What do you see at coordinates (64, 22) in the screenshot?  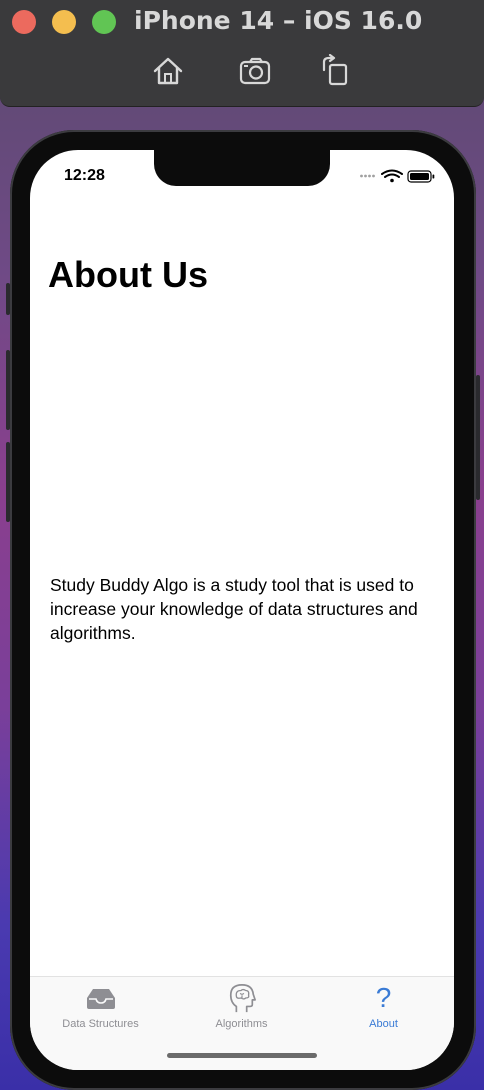 I see `minimize-window-button` at bounding box center [64, 22].